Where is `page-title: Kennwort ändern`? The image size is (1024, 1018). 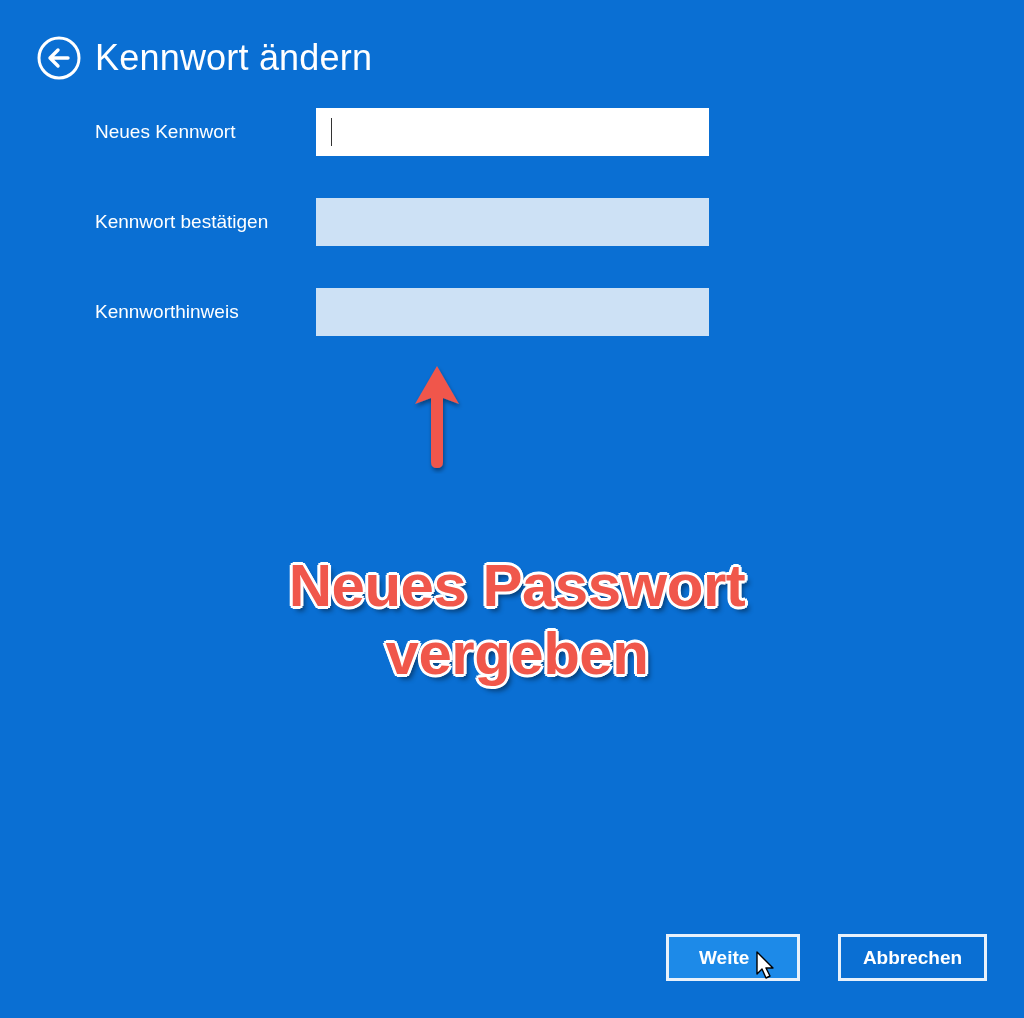
page-title: Kennwort ändern is located at coordinates (234, 58).